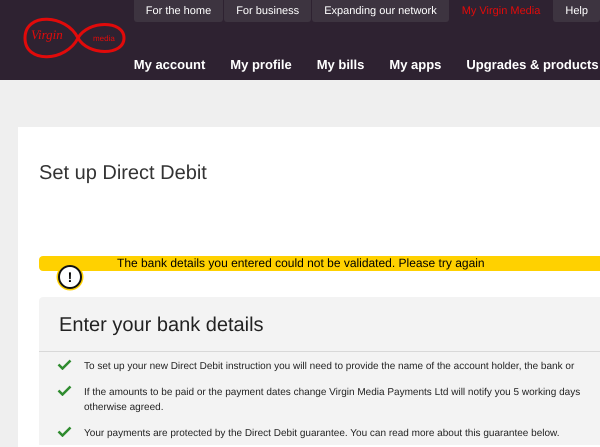 The image size is (600, 447). Describe the element at coordinates (319, 324) in the screenshot. I see `panel-title: Enter your bank details` at that location.